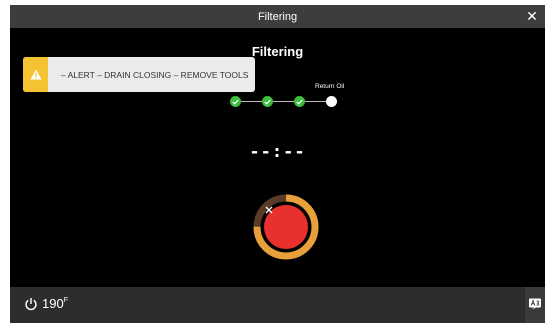 This screenshot has width=545, height=323. What do you see at coordinates (155, 74) in the screenshot?
I see `alert-message: – ALERT – DRAIN CLOSING – REMOVE TOOLS` at bounding box center [155, 74].